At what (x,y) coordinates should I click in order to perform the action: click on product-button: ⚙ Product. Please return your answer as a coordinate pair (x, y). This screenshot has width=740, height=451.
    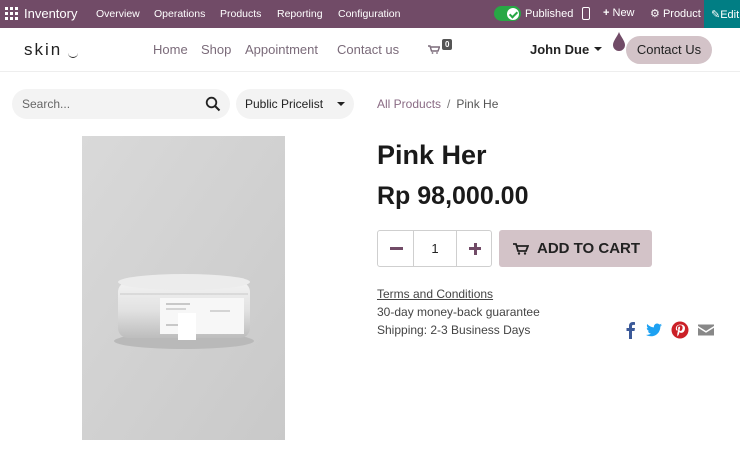
    Looking at the image, I should click on (675, 13).